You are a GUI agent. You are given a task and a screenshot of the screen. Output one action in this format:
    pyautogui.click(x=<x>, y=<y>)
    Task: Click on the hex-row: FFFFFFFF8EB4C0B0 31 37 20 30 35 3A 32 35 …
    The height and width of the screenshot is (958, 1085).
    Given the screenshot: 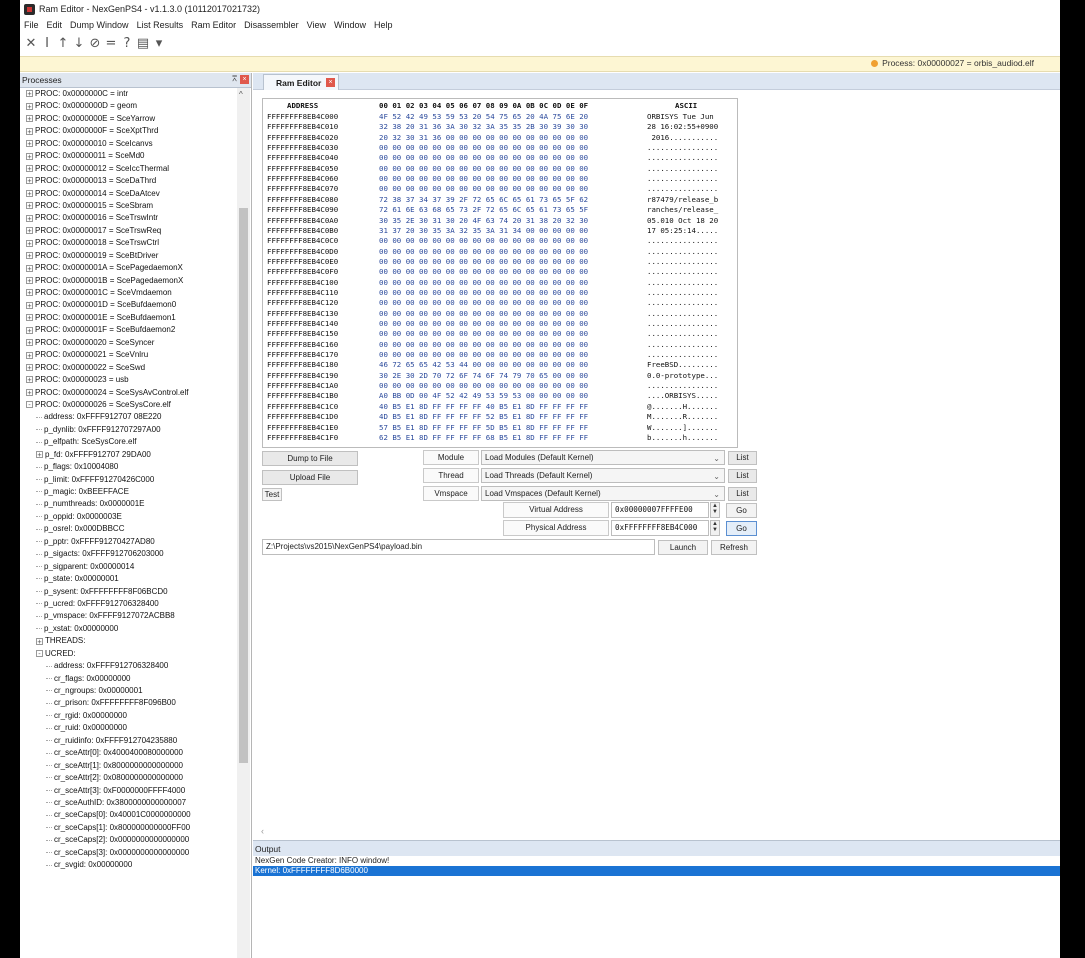 What is the action you would take?
    pyautogui.click(x=500, y=231)
    